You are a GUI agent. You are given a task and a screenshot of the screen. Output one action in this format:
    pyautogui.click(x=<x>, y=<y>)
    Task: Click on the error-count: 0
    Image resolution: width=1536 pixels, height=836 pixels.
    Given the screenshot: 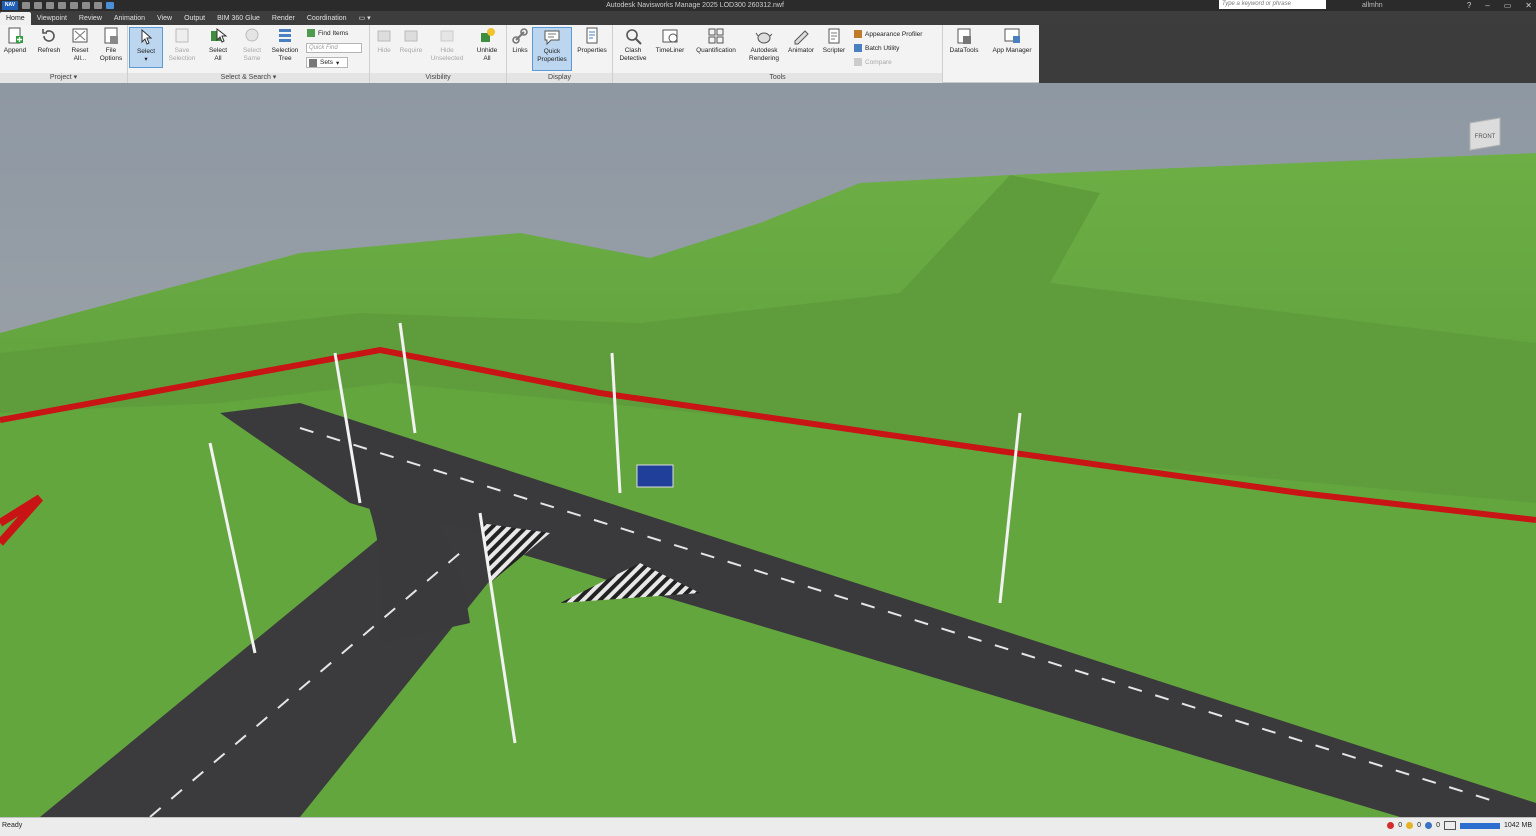 What is the action you would take?
    pyautogui.click(x=1400, y=825)
    